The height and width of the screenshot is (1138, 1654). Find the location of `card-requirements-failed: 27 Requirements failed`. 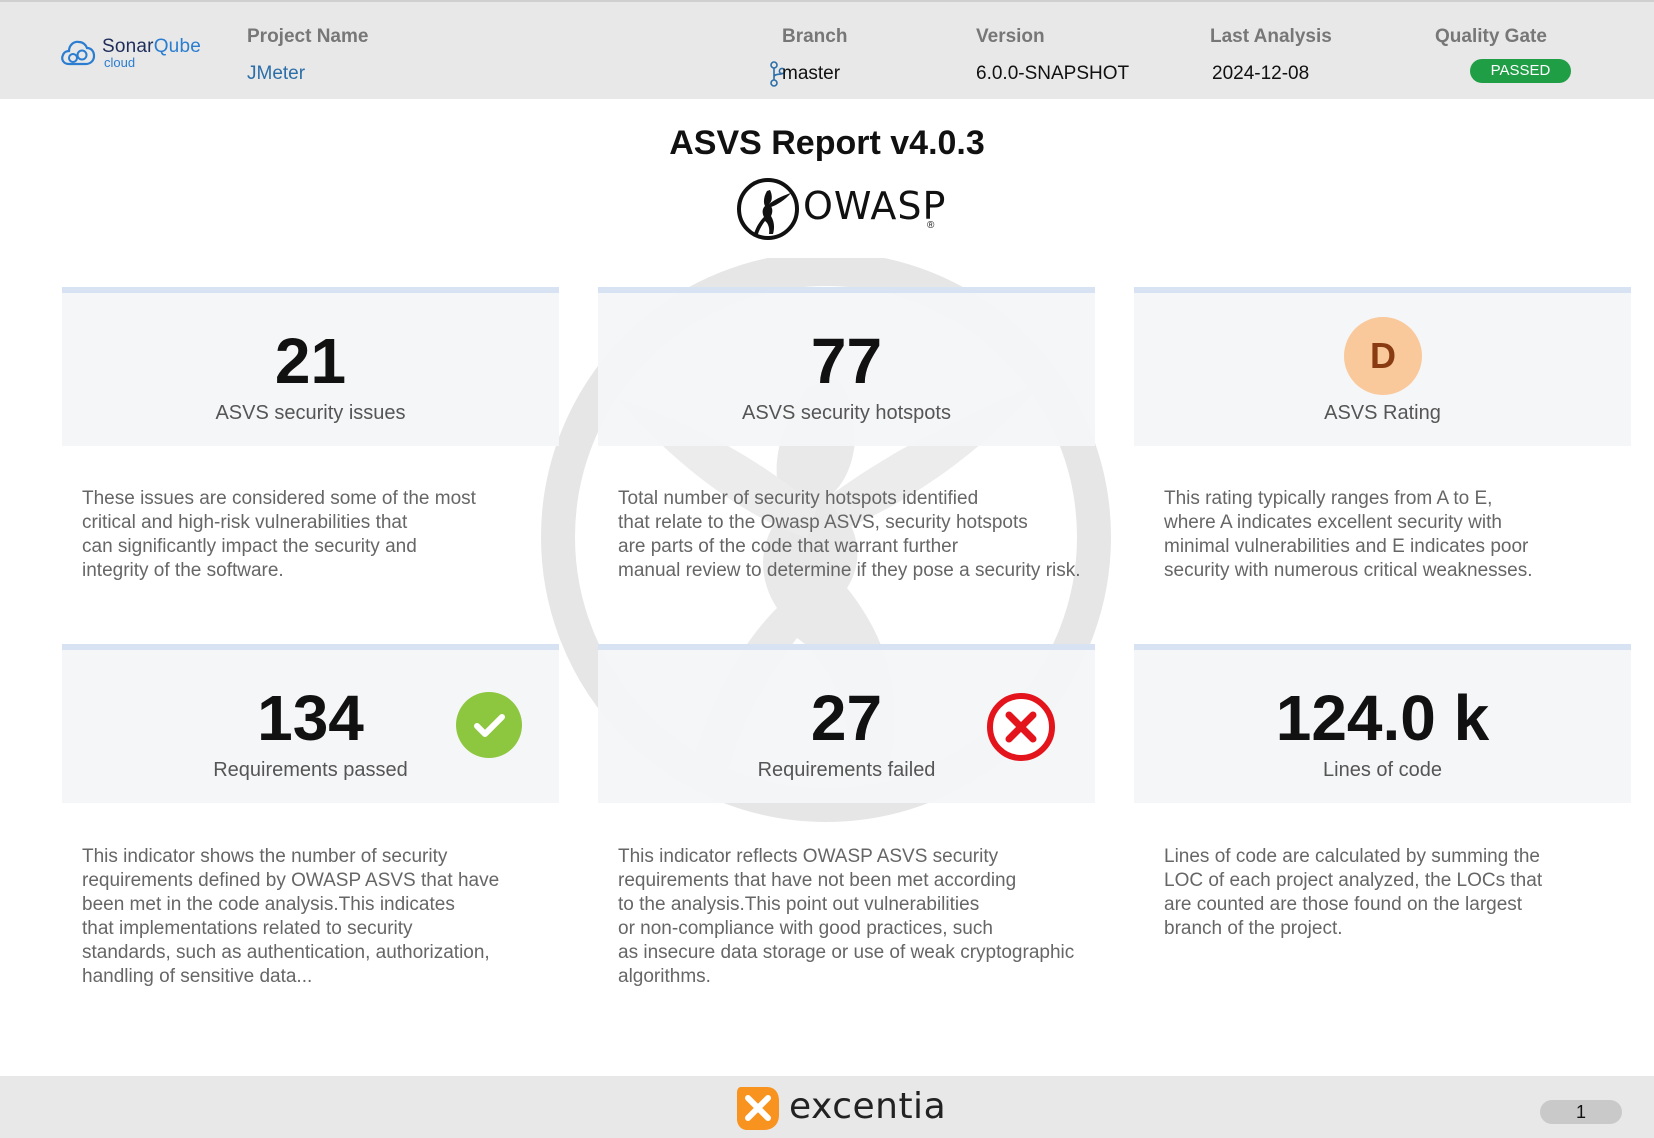

card-requirements-failed: 27 Requirements failed is located at coordinates (846, 723).